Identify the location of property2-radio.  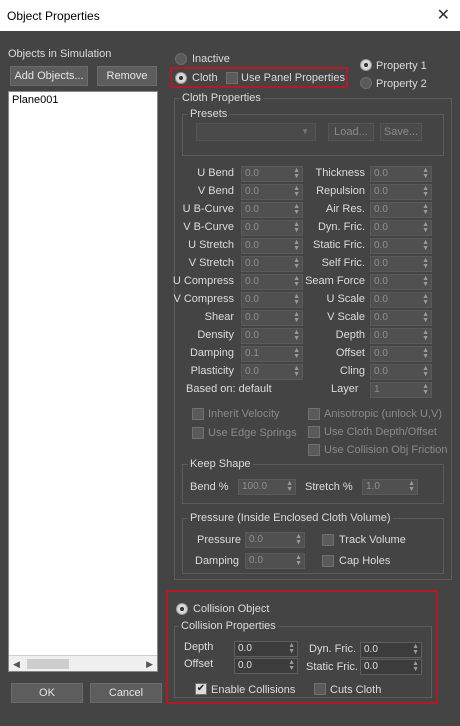
(366, 83).